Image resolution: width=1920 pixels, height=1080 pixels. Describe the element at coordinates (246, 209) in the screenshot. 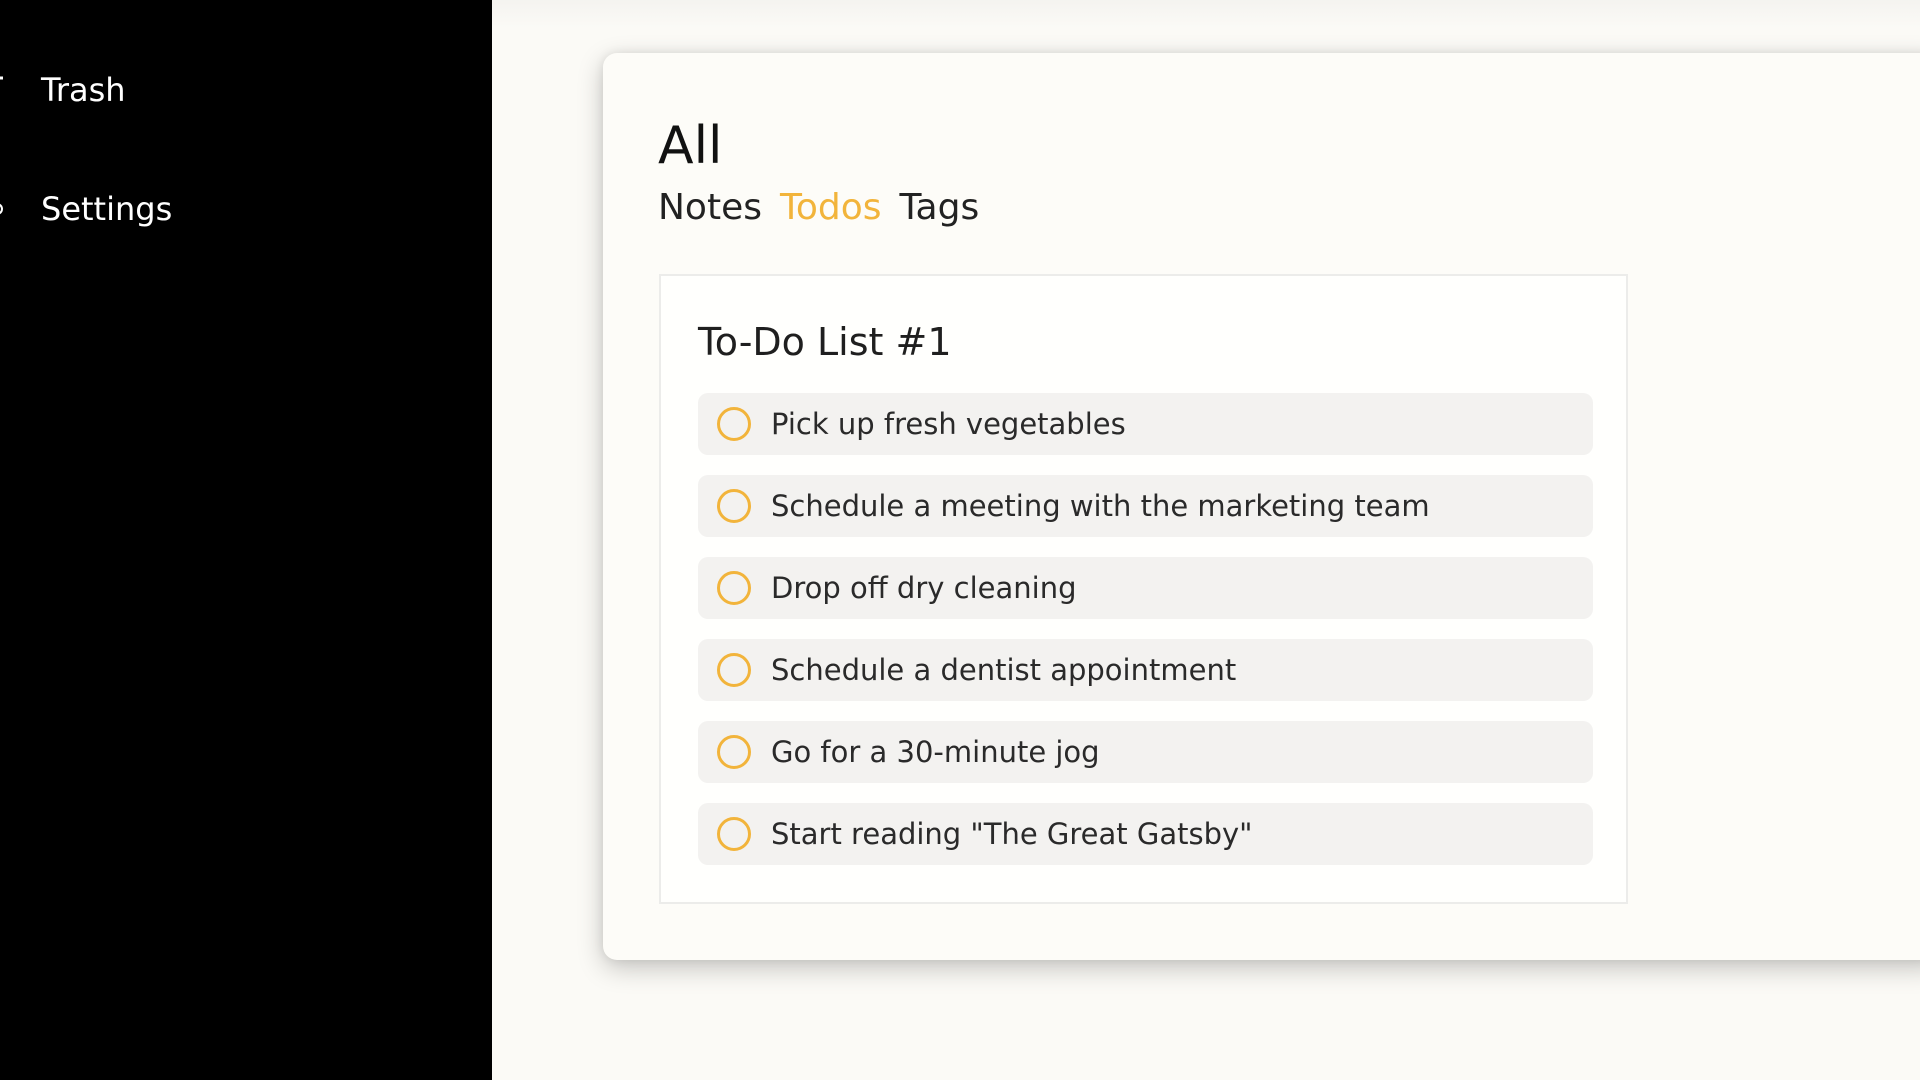

I see `sidebar-item-settings: Settings` at that location.